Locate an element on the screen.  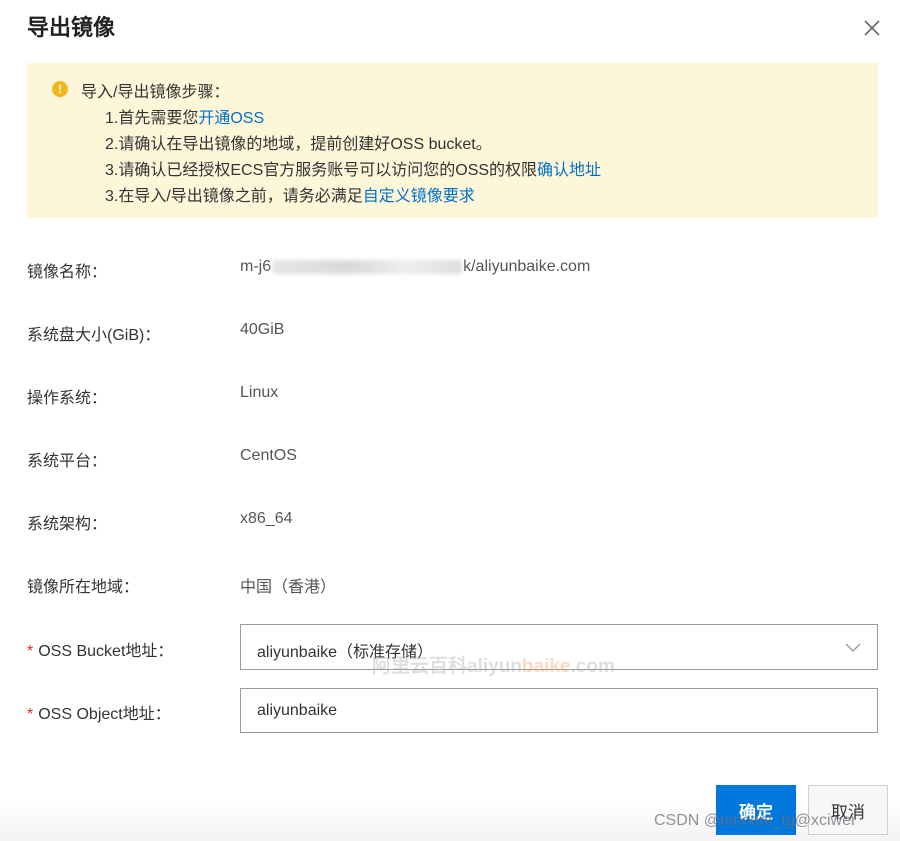
image-name-prefix: m-j6 is located at coordinates (256, 266).